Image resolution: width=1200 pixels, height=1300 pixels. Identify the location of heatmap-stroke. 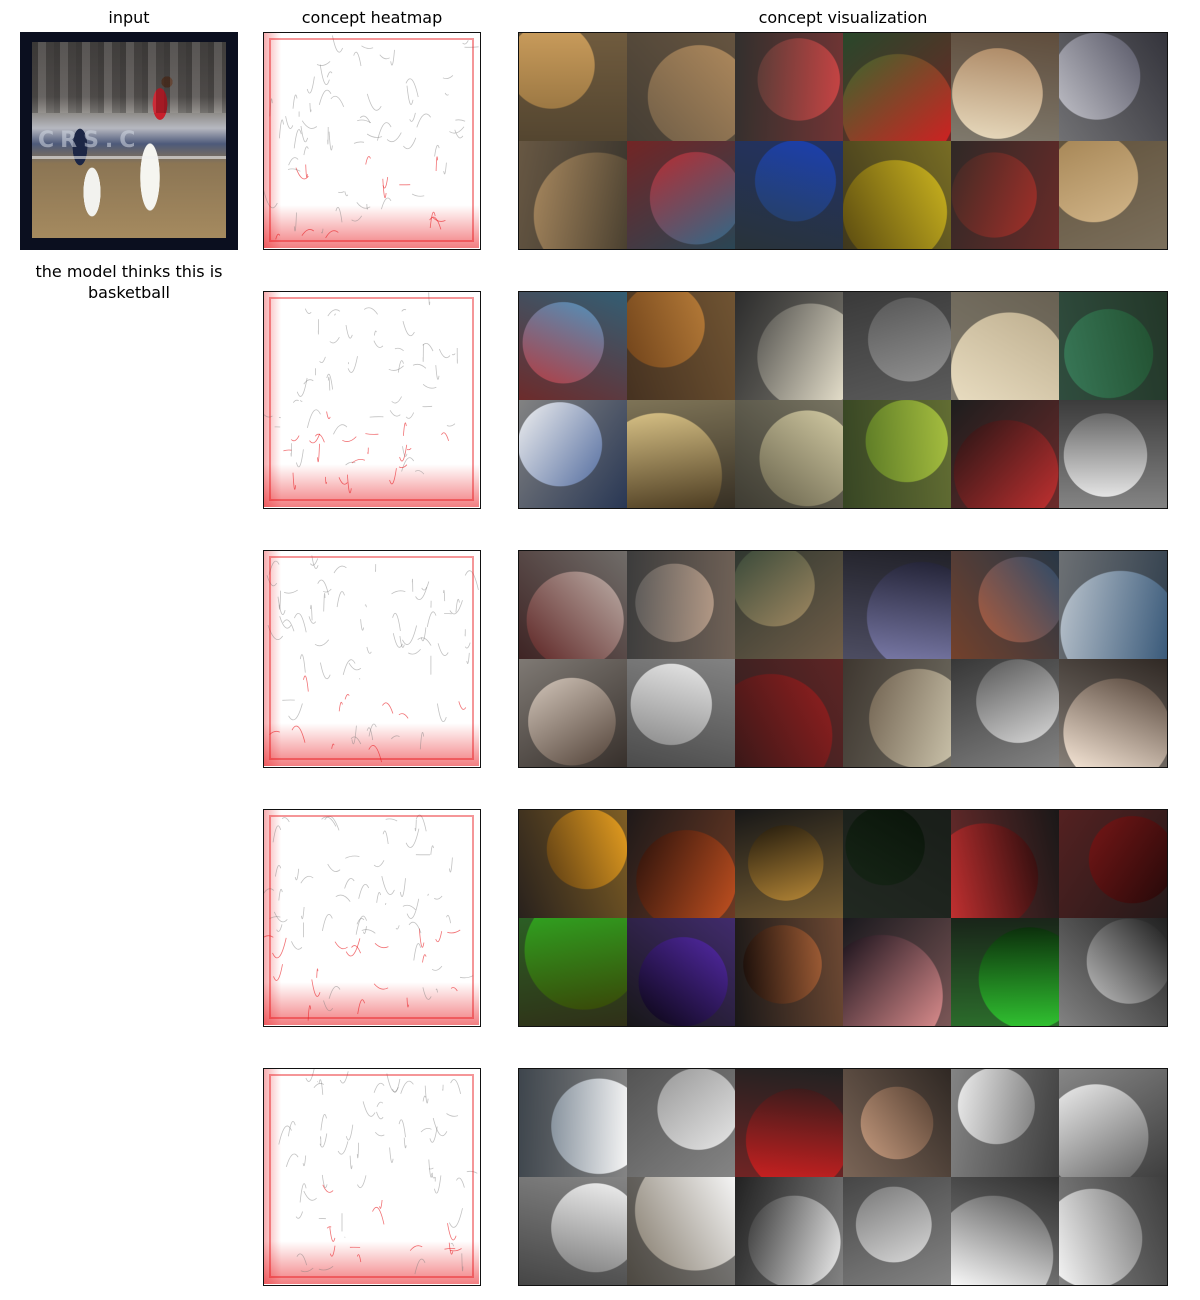
(412, 585).